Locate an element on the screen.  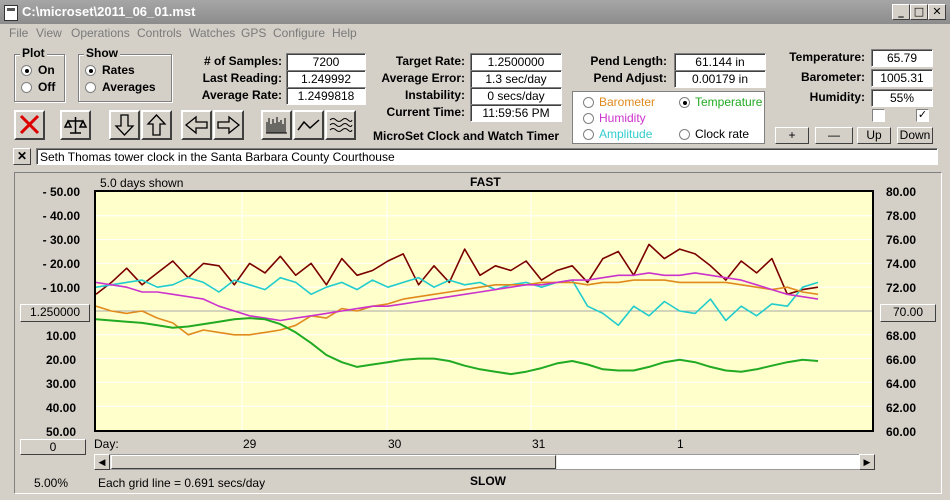
amplitude-radio is located at coordinates (588, 134).